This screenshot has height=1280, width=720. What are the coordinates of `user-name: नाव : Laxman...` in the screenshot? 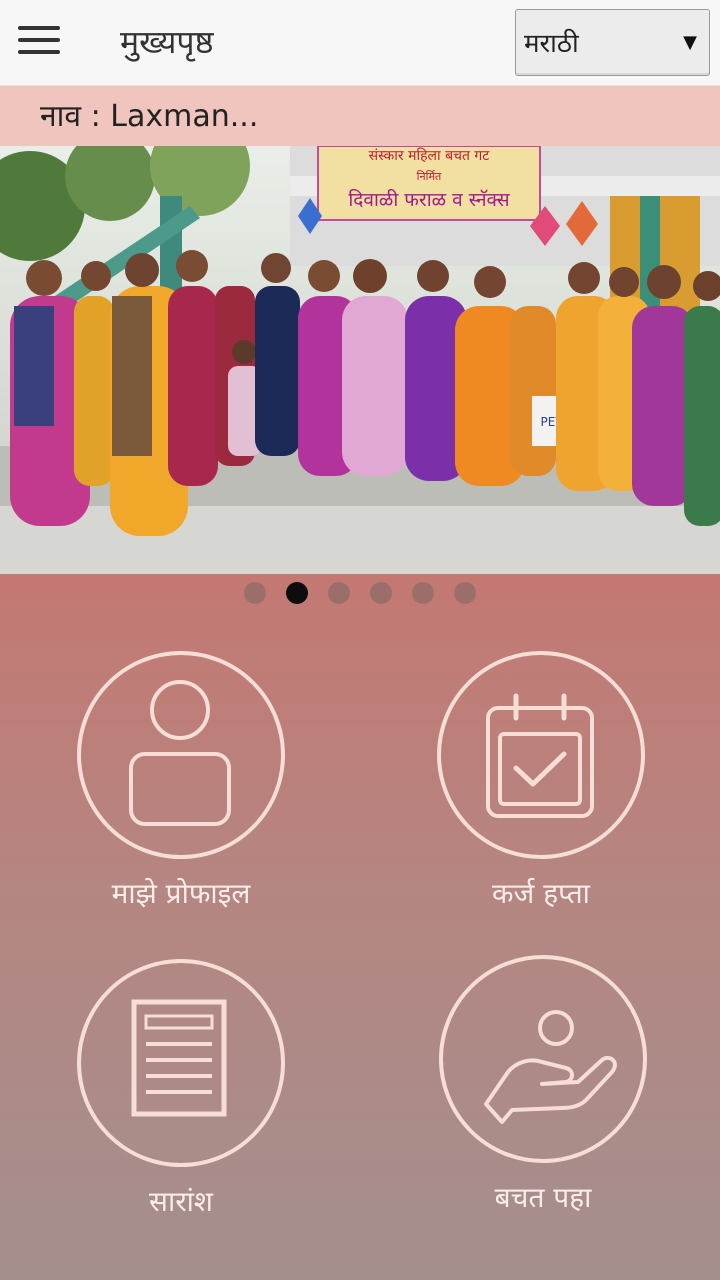 It's located at (149, 116).